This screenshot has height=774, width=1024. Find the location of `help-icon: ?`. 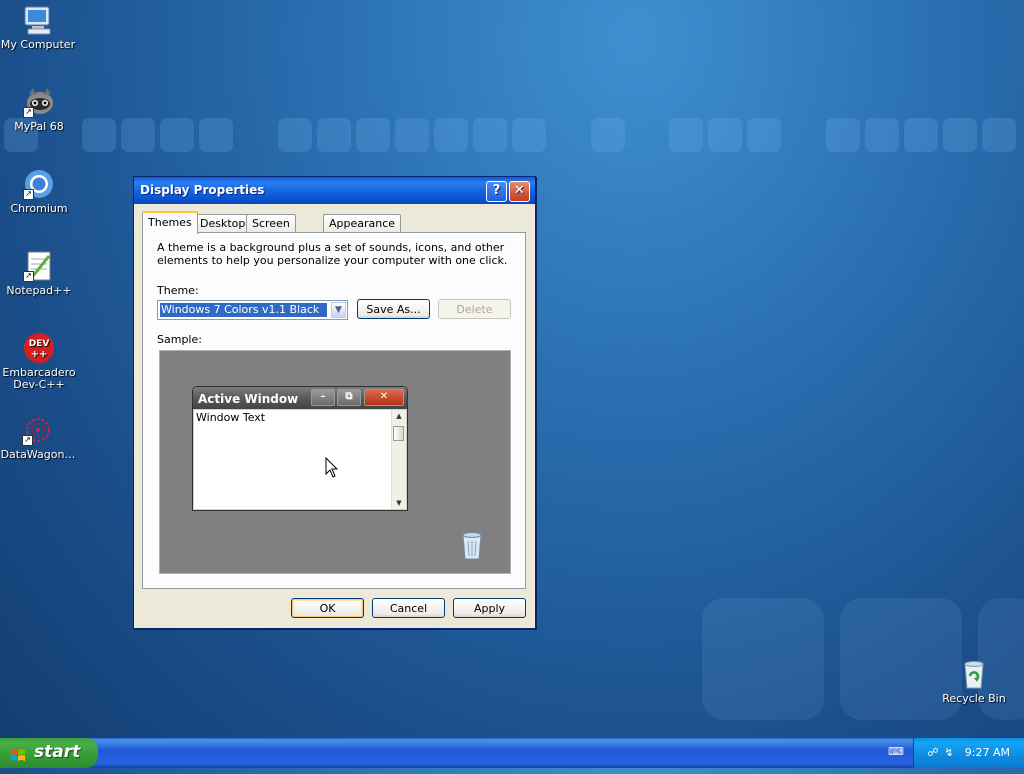

help-icon: ? is located at coordinates (496, 190).